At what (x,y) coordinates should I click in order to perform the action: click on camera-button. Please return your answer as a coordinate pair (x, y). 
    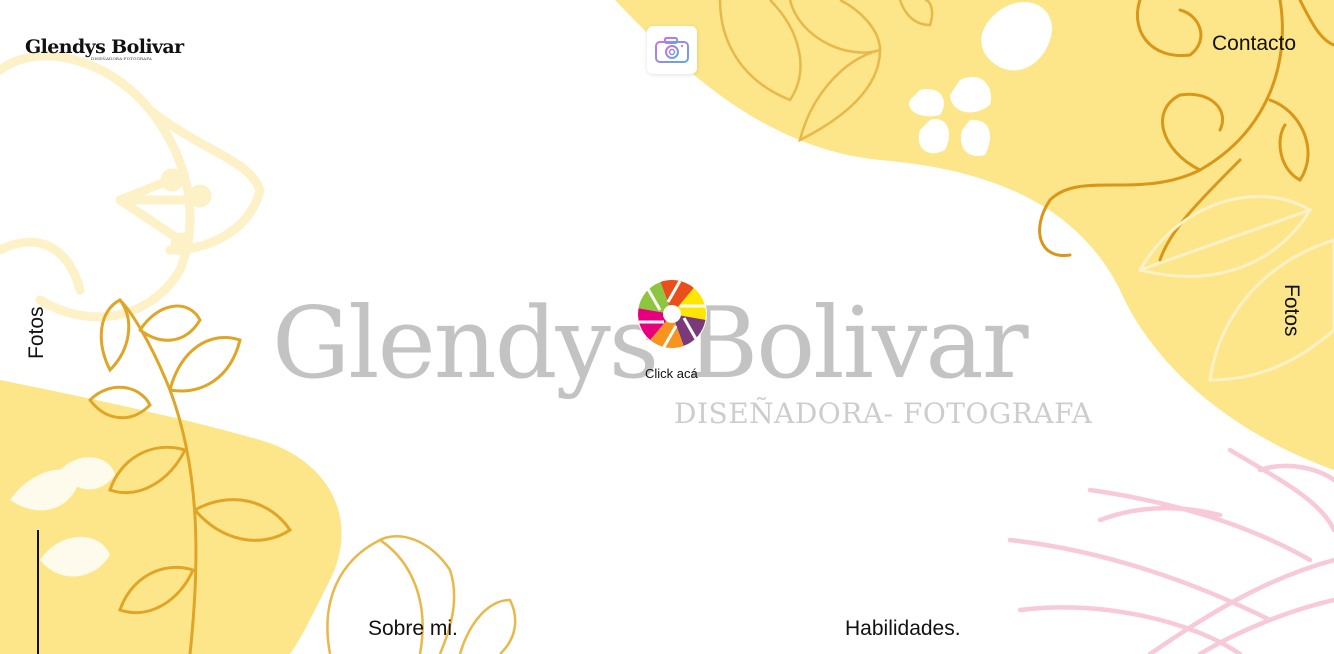
    Looking at the image, I should click on (672, 50).